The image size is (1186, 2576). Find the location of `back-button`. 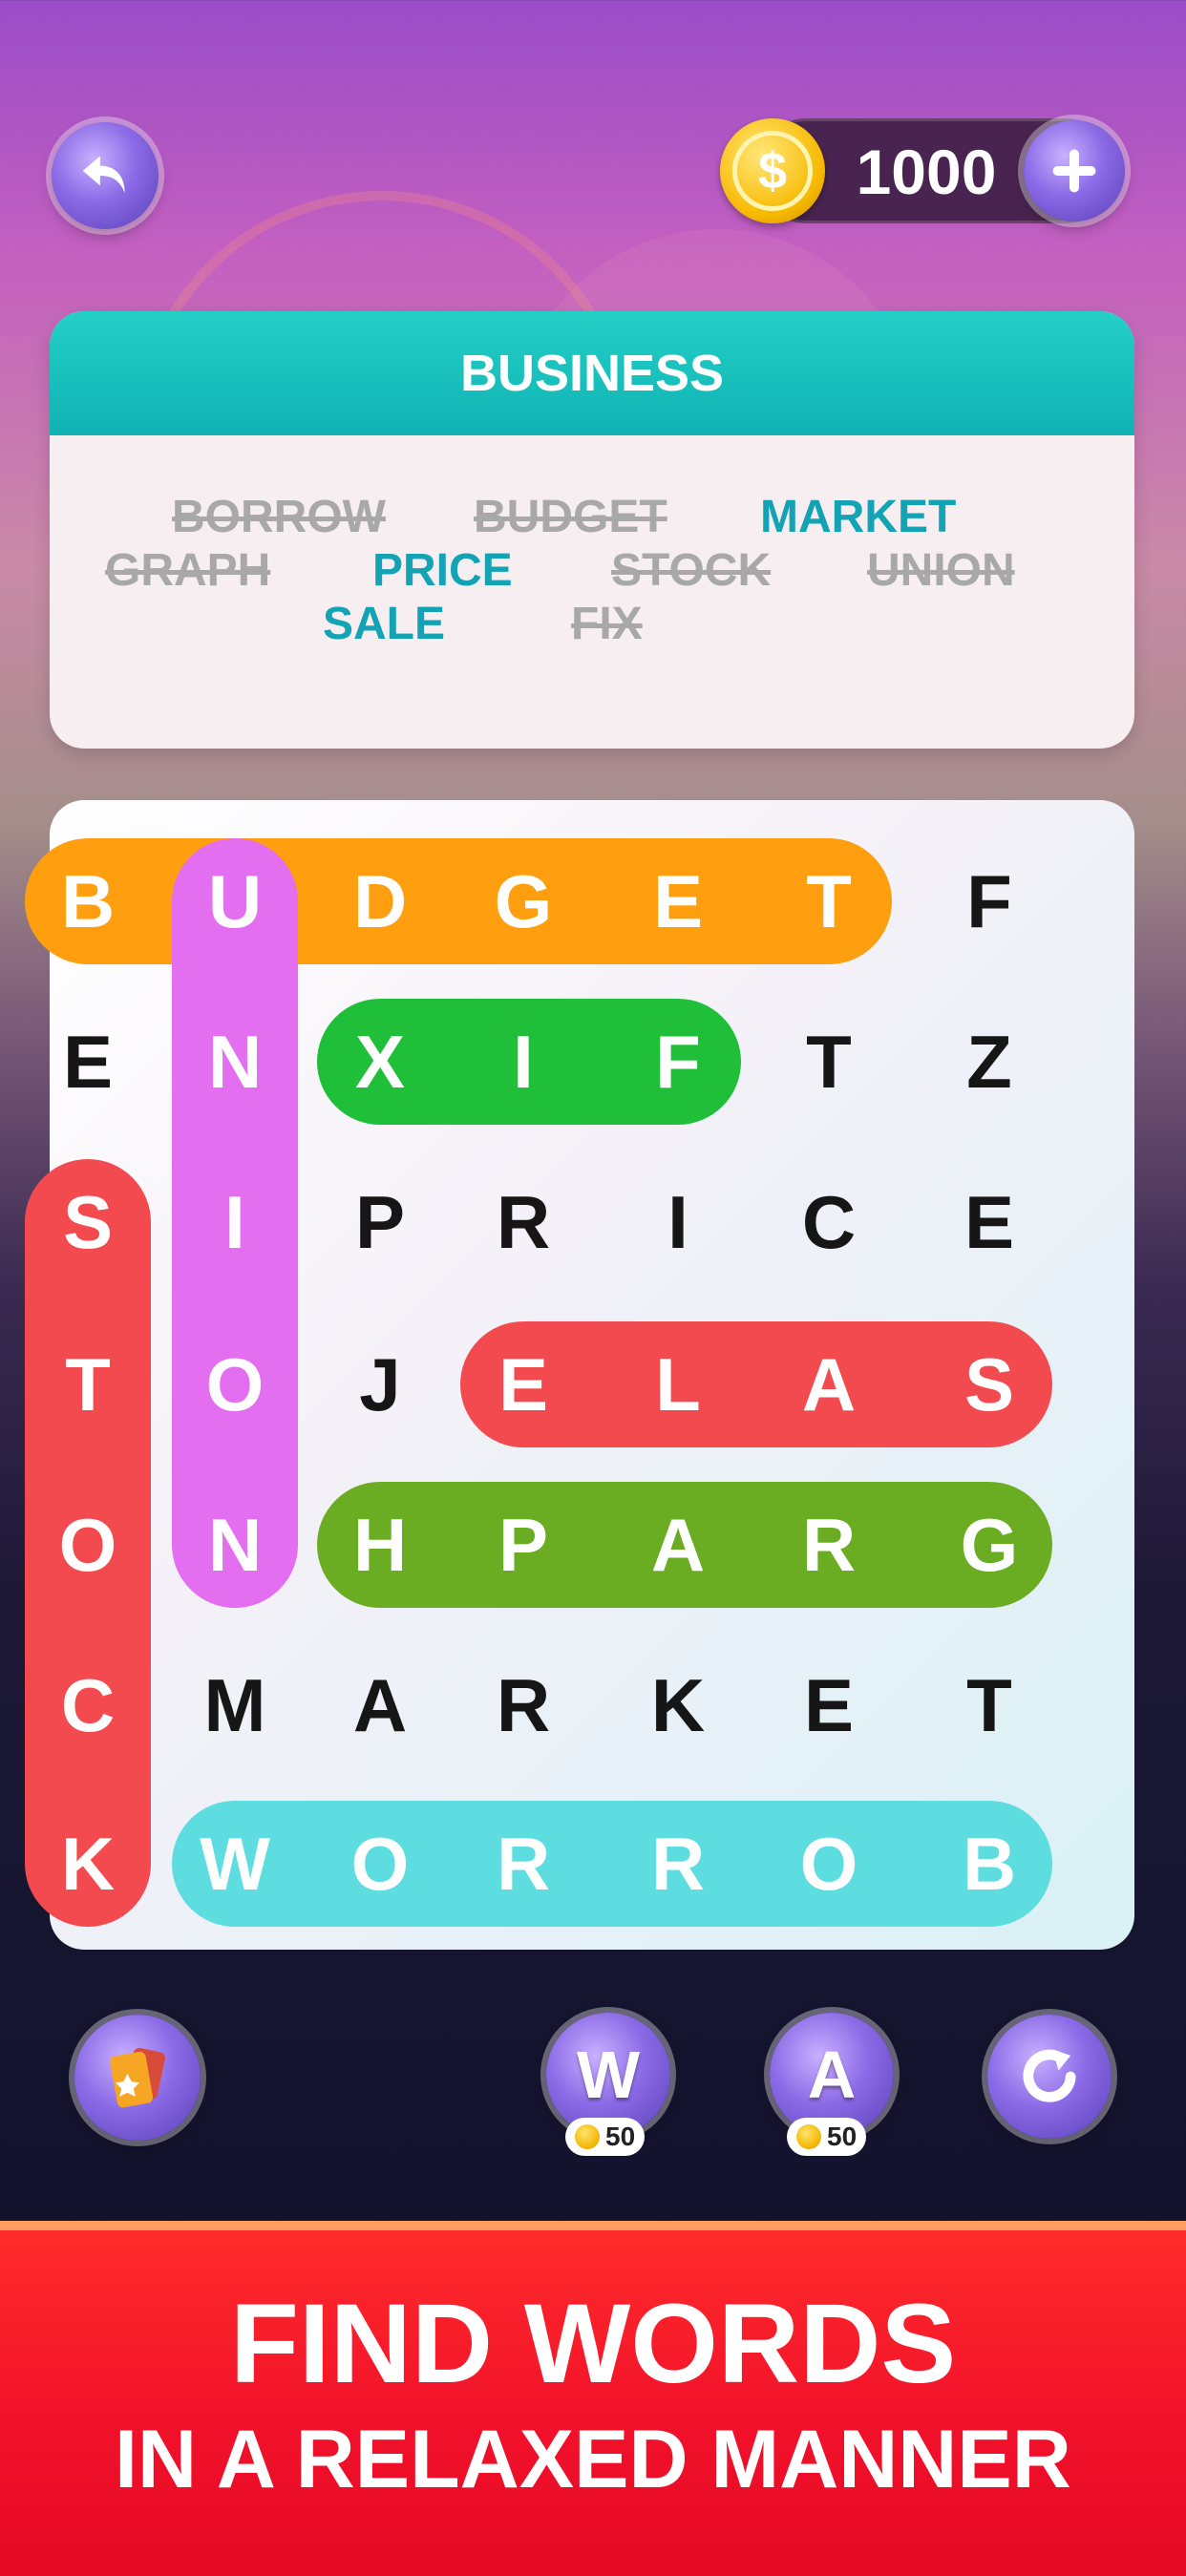

back-button is located at coordinates (106, 175).